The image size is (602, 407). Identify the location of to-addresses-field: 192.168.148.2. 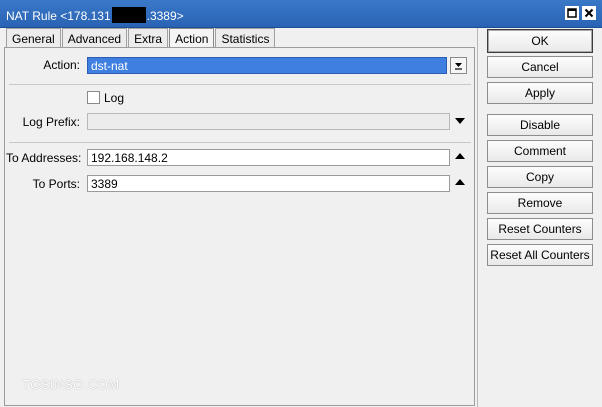
(268, 157).